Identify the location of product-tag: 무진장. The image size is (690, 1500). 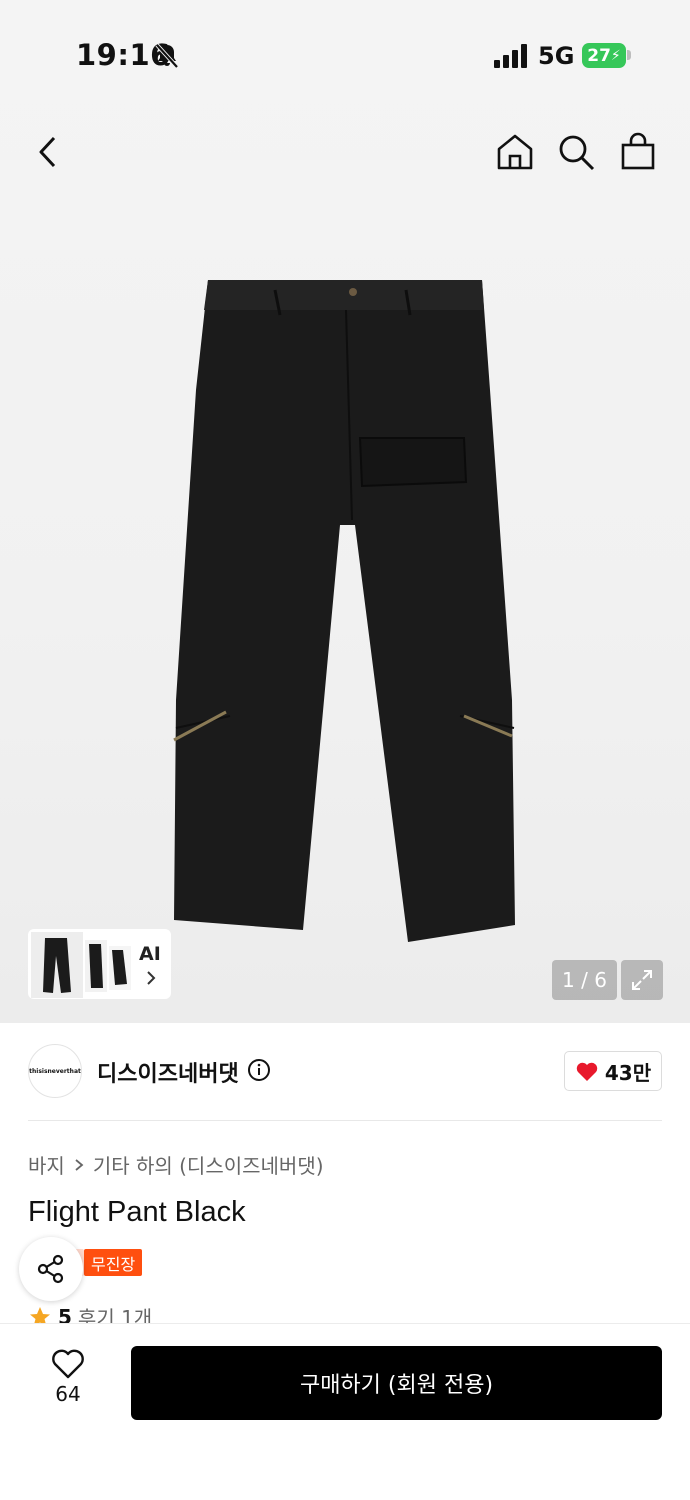
(113, 1262).